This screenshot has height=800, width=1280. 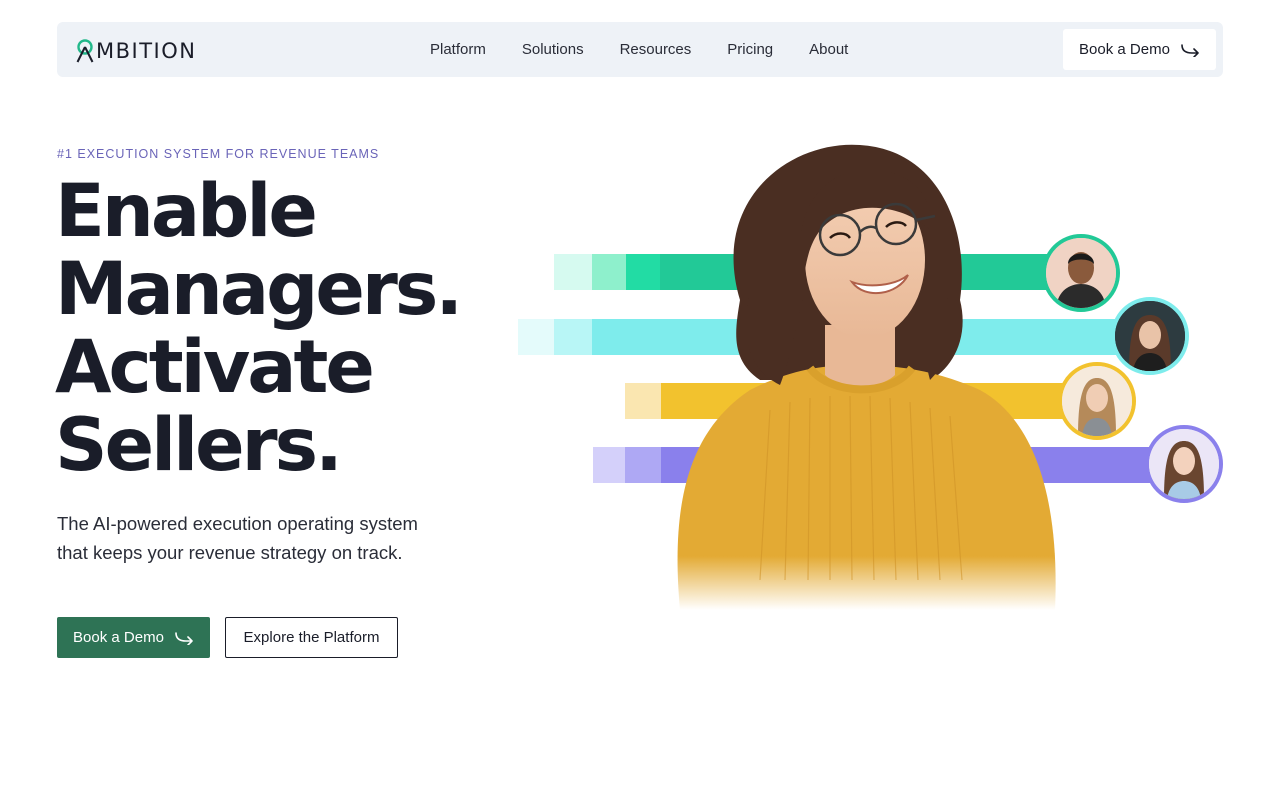 I want to click on nav-book-demo-button: Book a Demo, so click(x=1139, y=49).